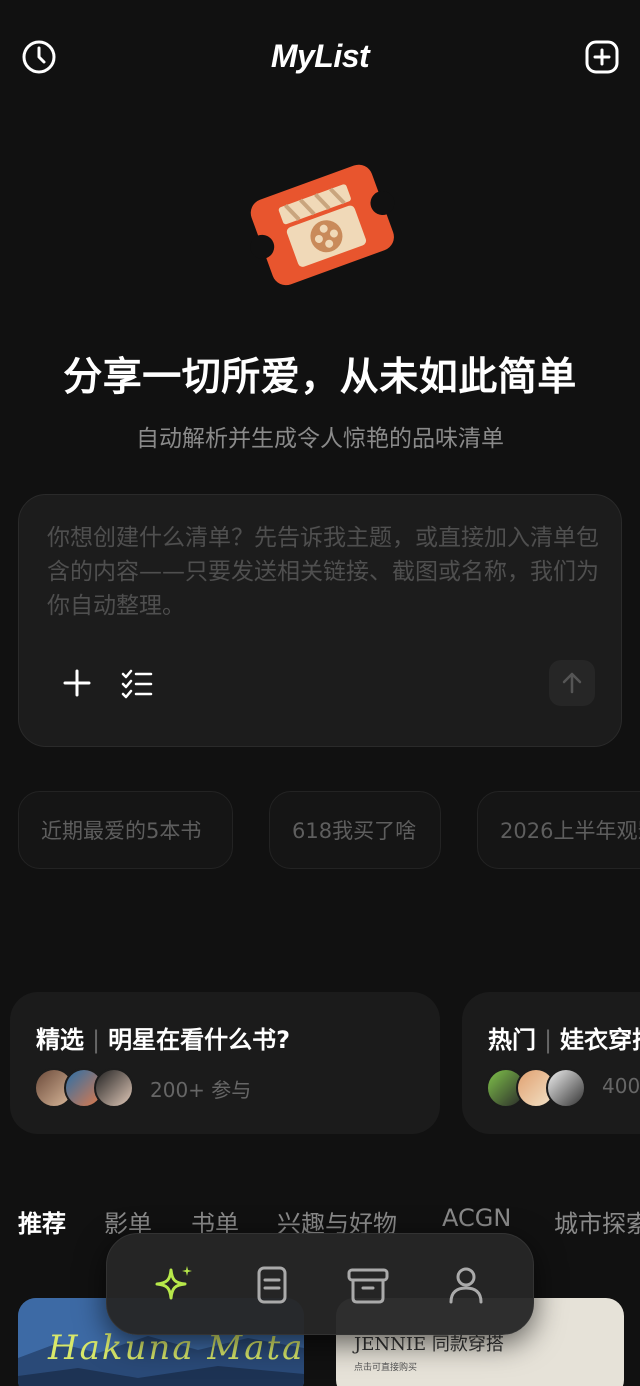 Image resolution: width=640 pixels, height=1386 pixels. Describe the element at coordinates (163, 1040) in the screenshot. I see `card-title: 精选 | 明星在看什么书?` at that location.